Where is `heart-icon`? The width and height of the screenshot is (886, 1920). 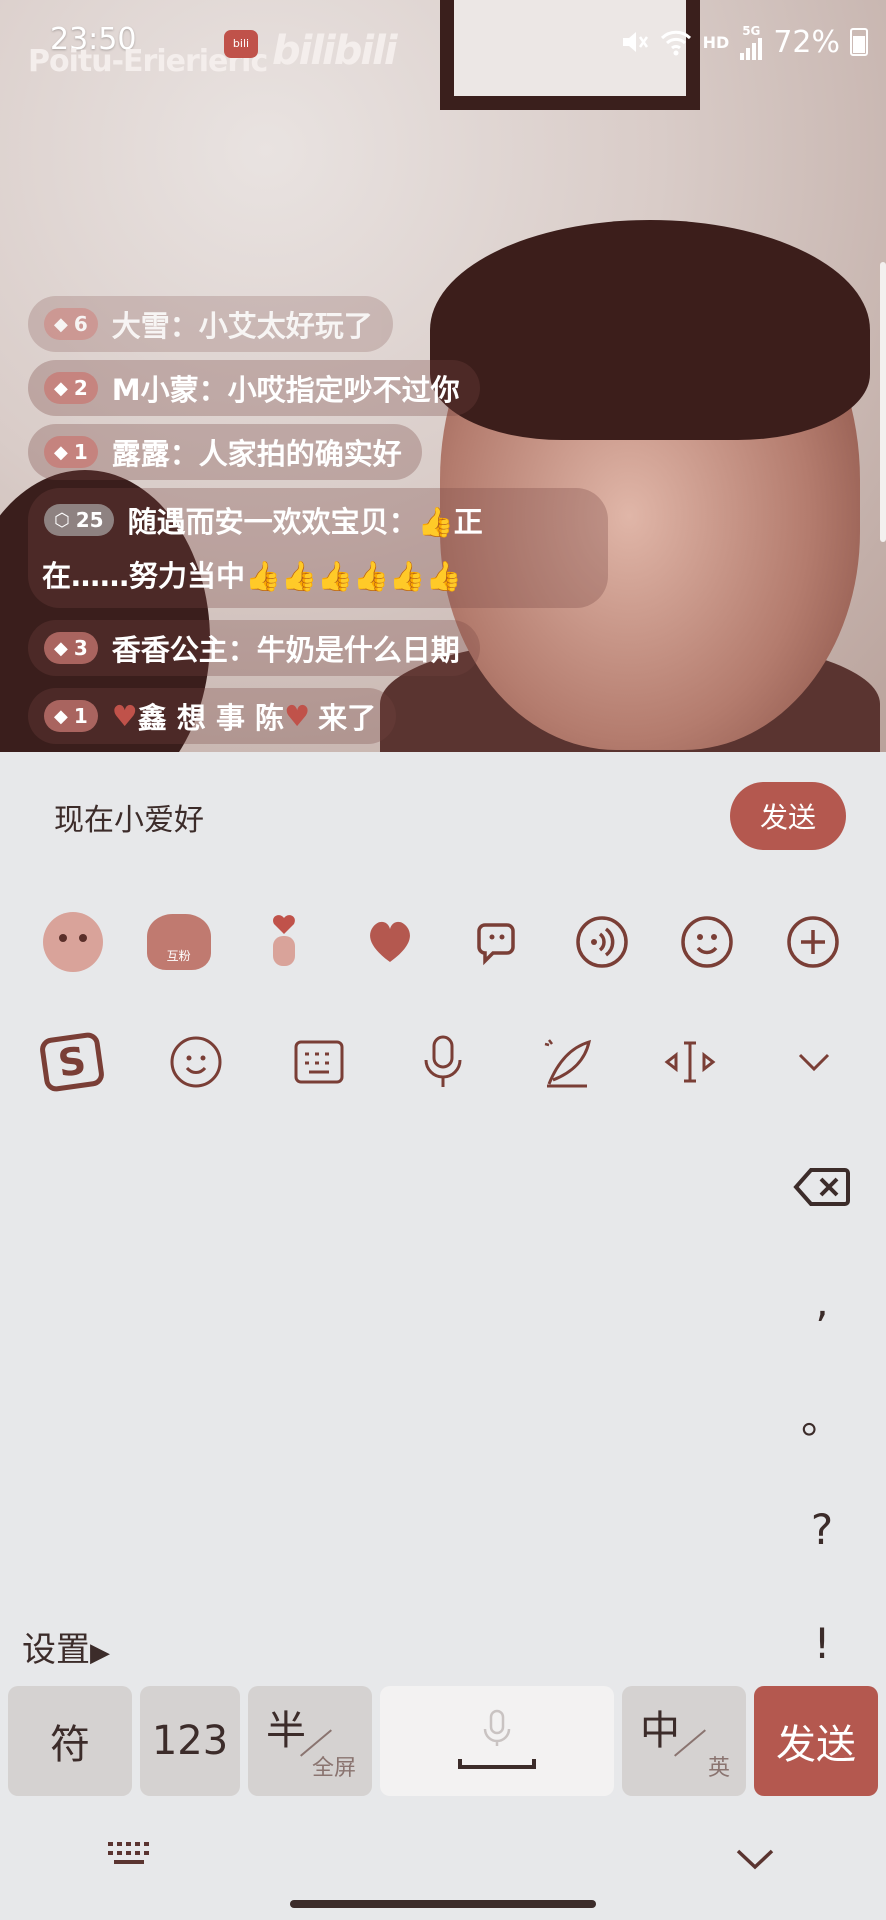 heart-icon is located at coordinates (390, 941).